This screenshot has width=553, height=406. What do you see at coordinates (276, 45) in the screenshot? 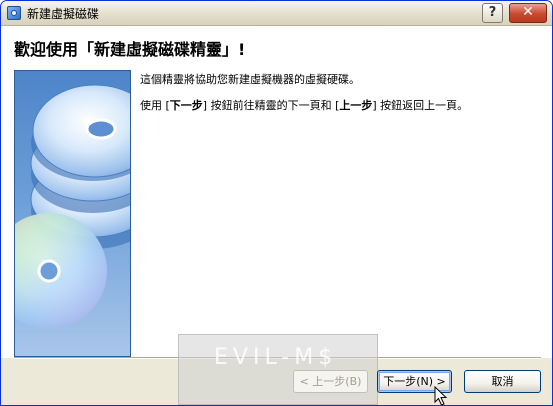
I see `wizard-header: 歡迎使用「新建虛擬磁碟精靈」!` at bounding box center [276, 45].